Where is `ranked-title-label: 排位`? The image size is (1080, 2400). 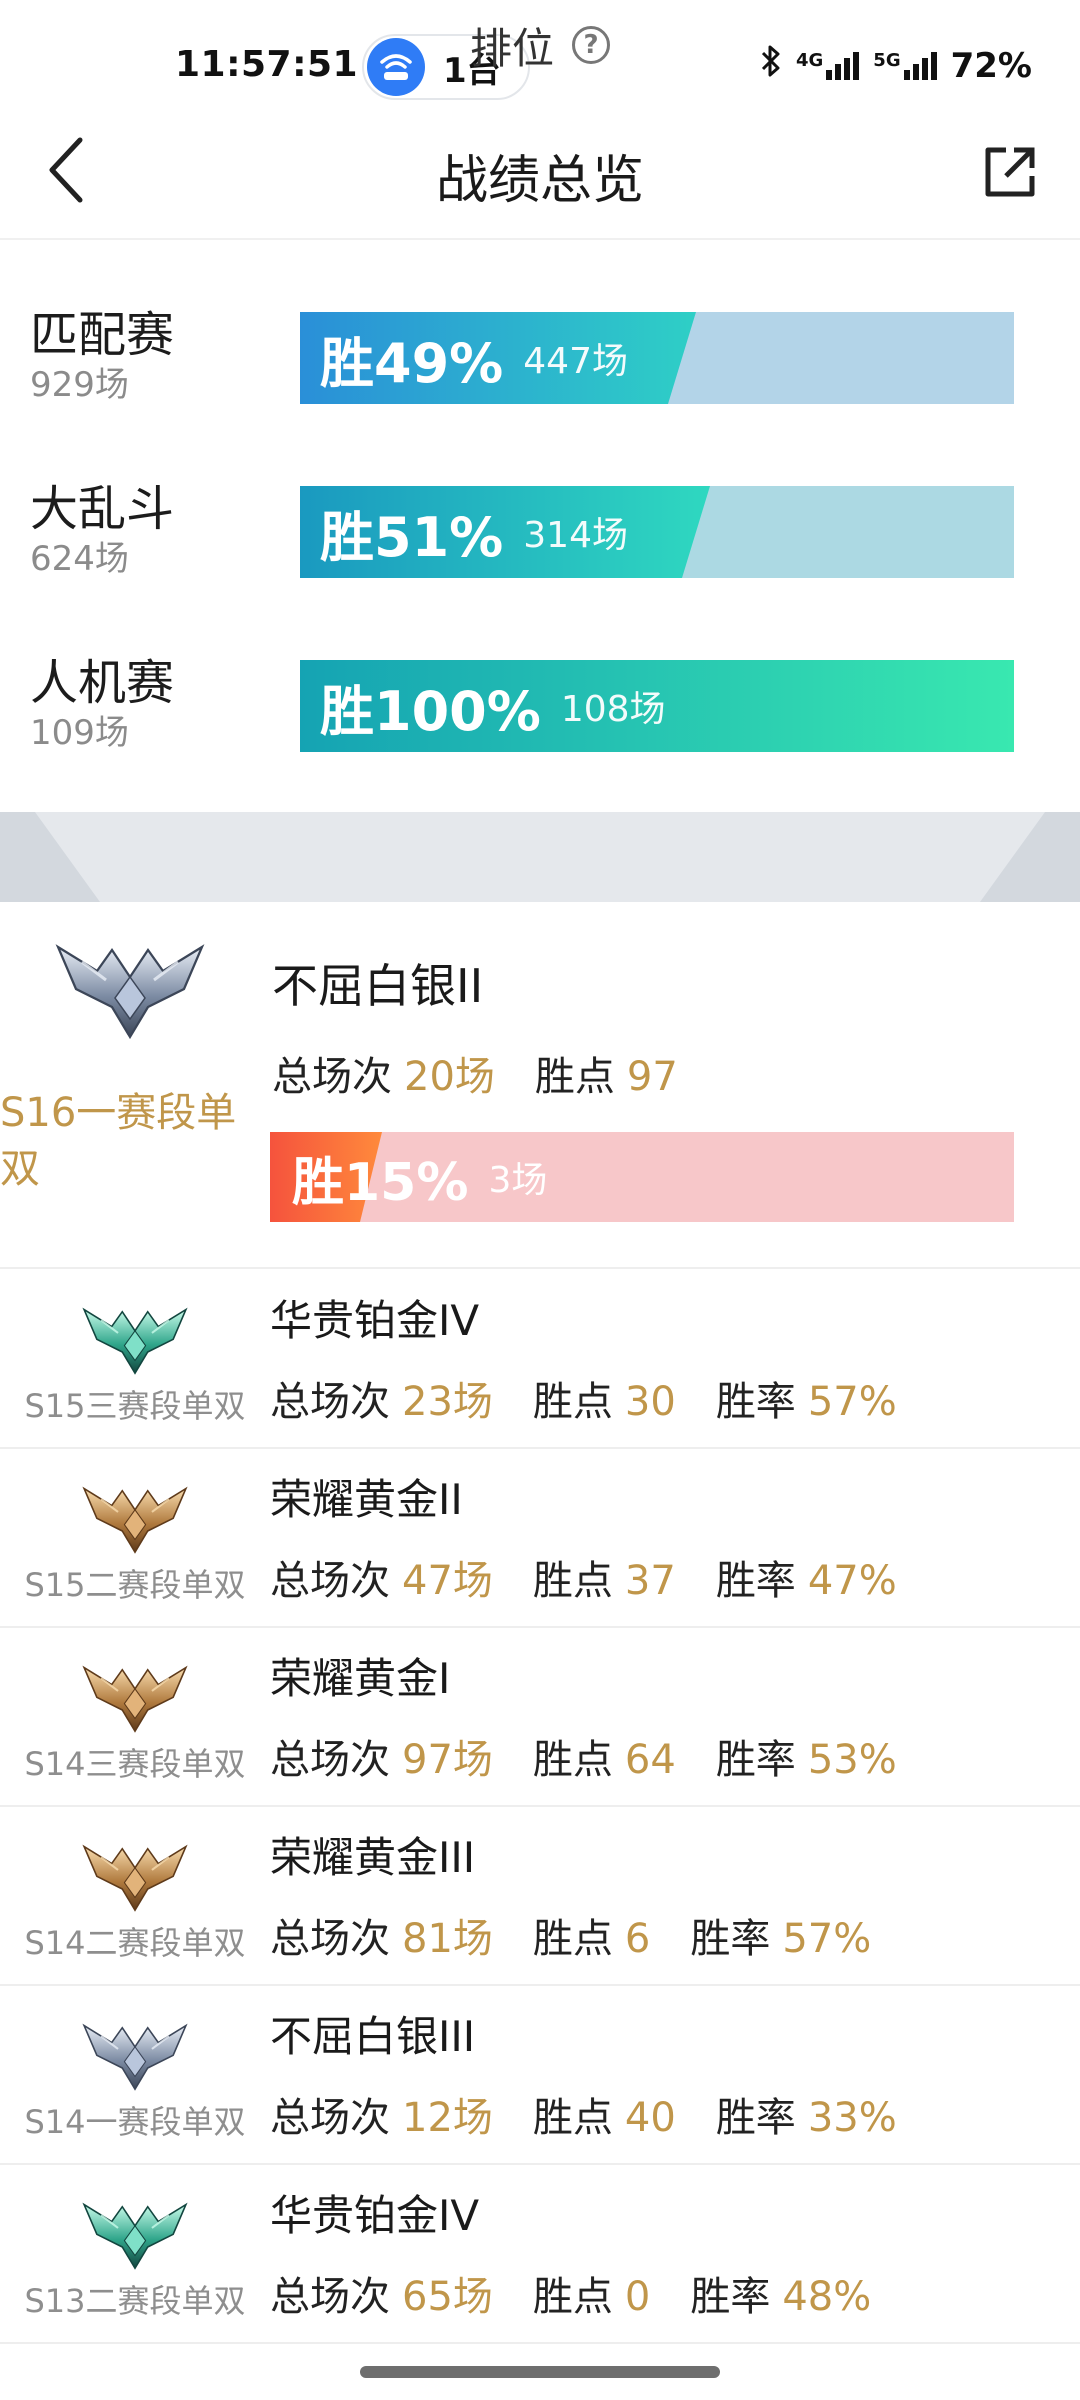 ranked-title-label: 排位 is located at coordinates (511, 48).